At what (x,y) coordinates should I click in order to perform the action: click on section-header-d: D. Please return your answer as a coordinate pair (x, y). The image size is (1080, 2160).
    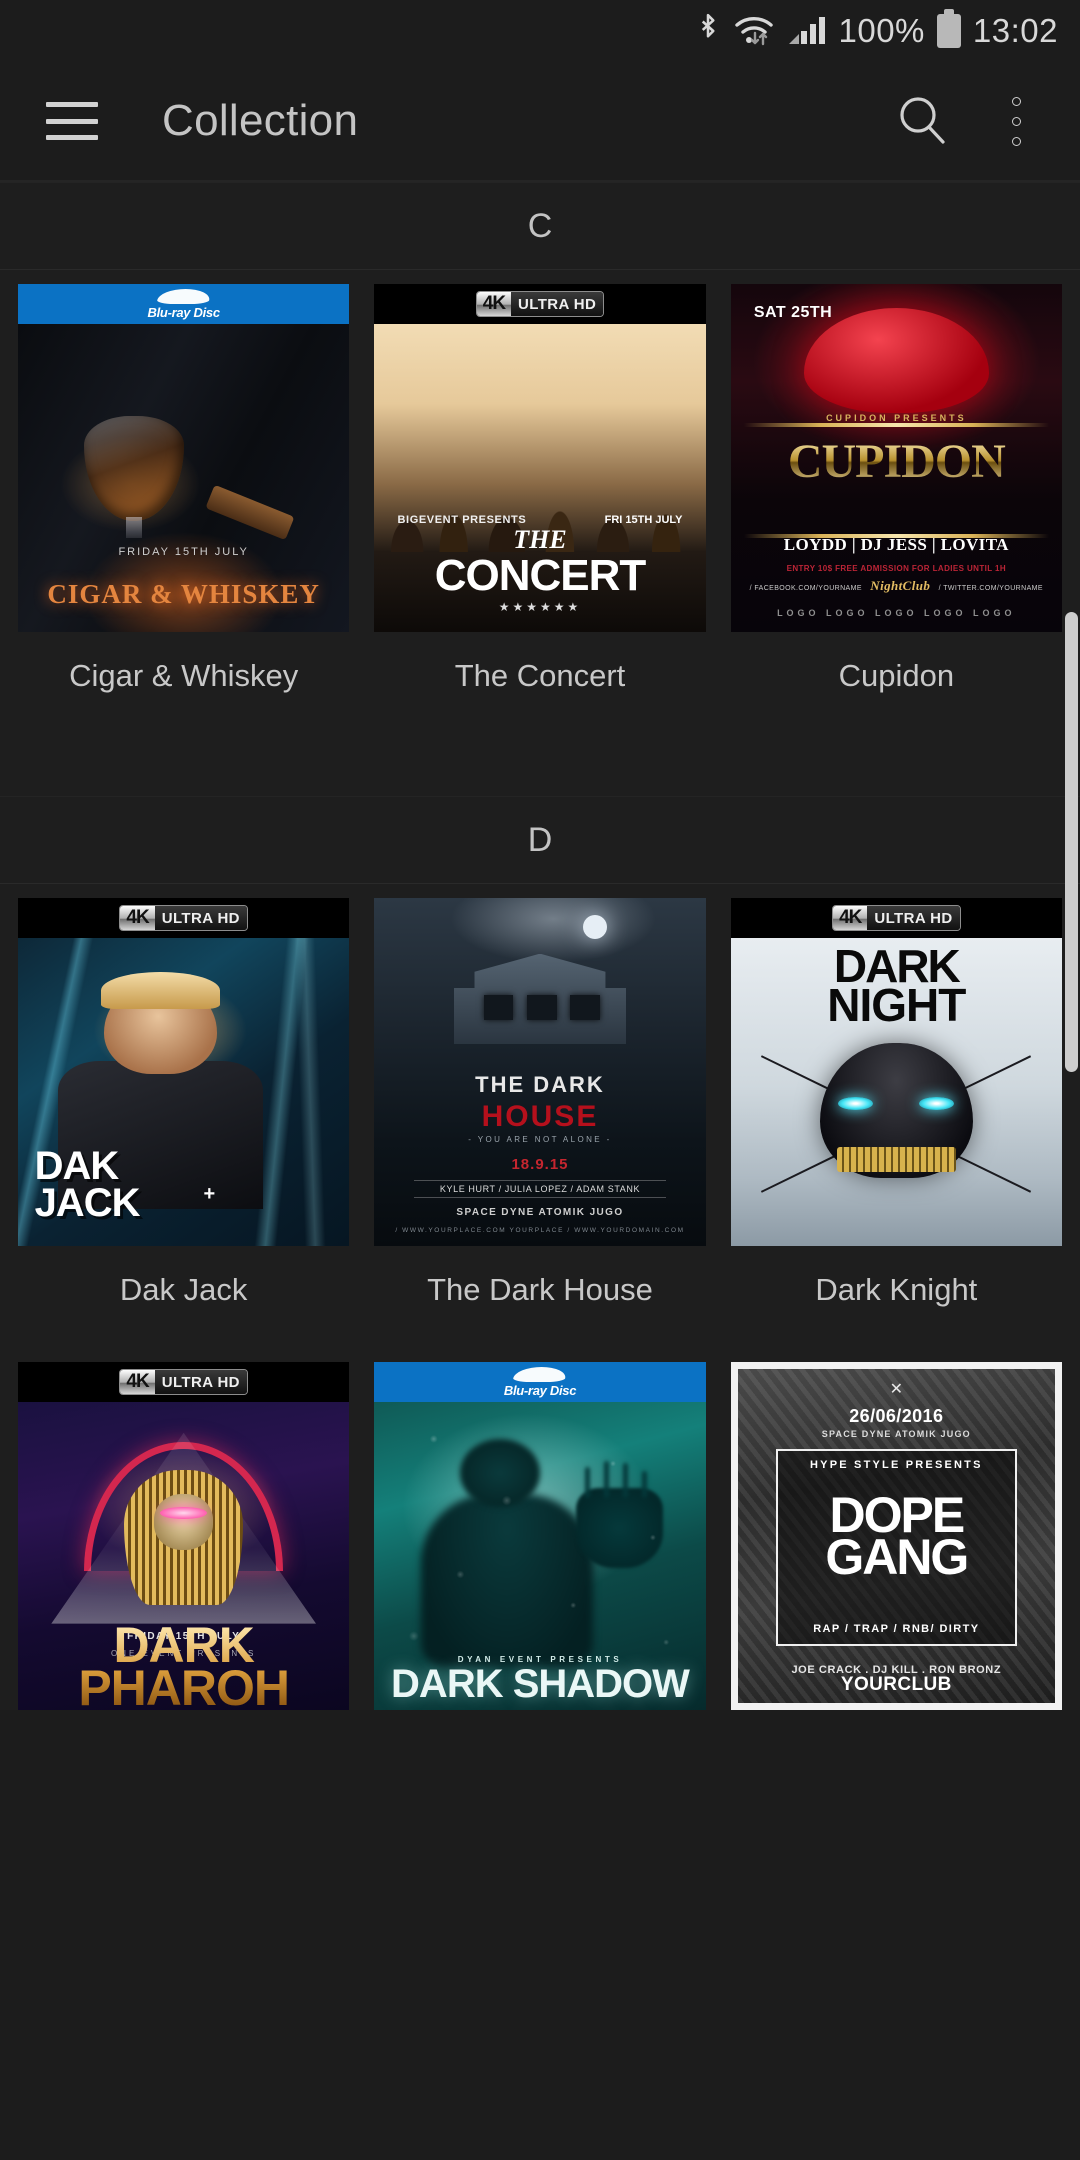
    Looking at the image, I should click on (540, 840).